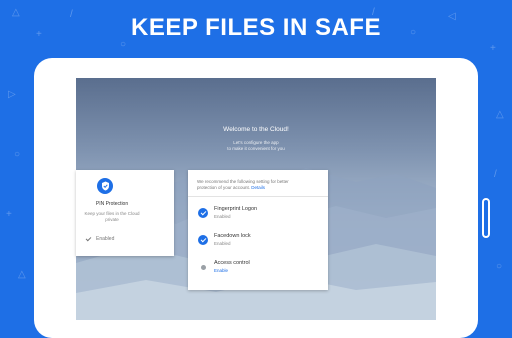 This screenshot has width=512, height=338. Describe the element at coordinates (224, 187) in the screenshot. I see `recommendation-line2: protection of your account.` at that location.